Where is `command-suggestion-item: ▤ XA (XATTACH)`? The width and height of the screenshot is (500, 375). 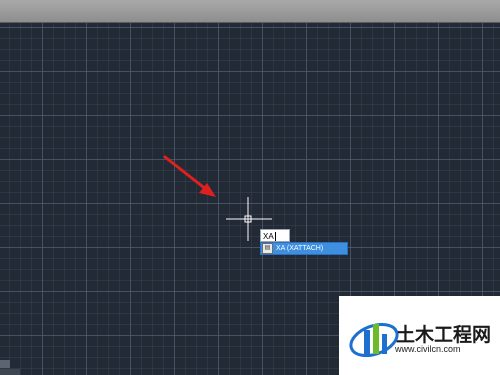
command-suggestion-item: ▤ XA (XATTACH) is located at coordinates (304, 248).